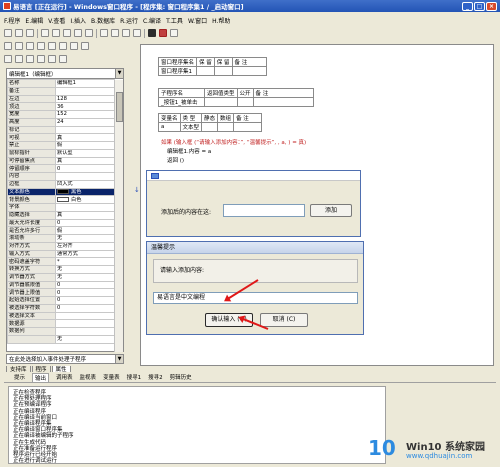 The width and height of the screenshot is (500, 467). Describe the element at coordinates (85, 199) in the screenshot. I see `property-value: 白色` at that location.